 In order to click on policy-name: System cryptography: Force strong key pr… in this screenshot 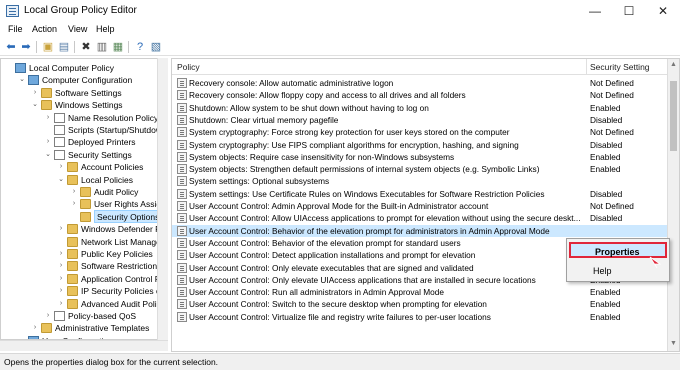, I will do `click(349, 132)`.